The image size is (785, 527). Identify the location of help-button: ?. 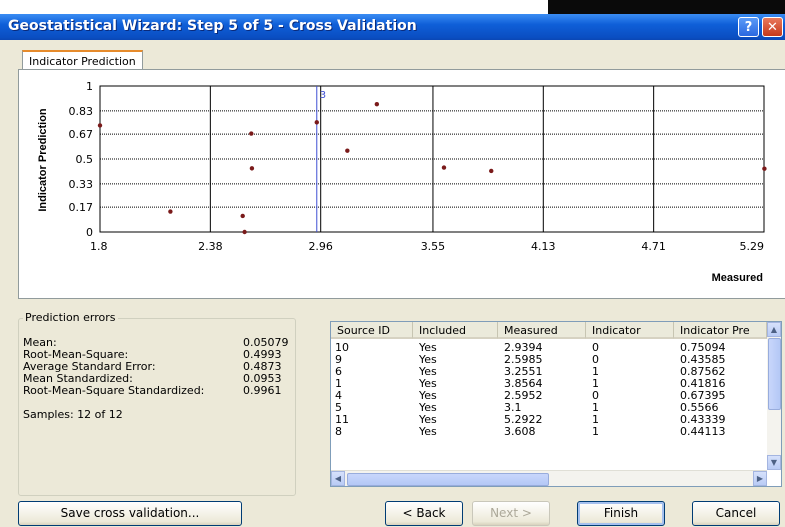
(748, 27).